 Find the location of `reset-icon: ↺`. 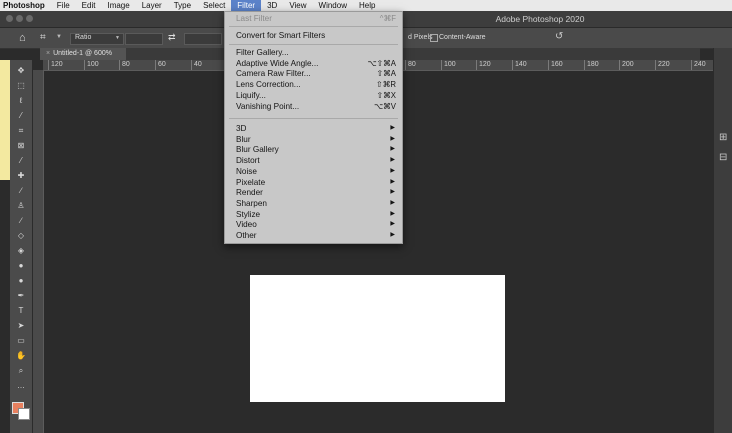

reset-icon: ↺ is located at coordinates (559, 36).